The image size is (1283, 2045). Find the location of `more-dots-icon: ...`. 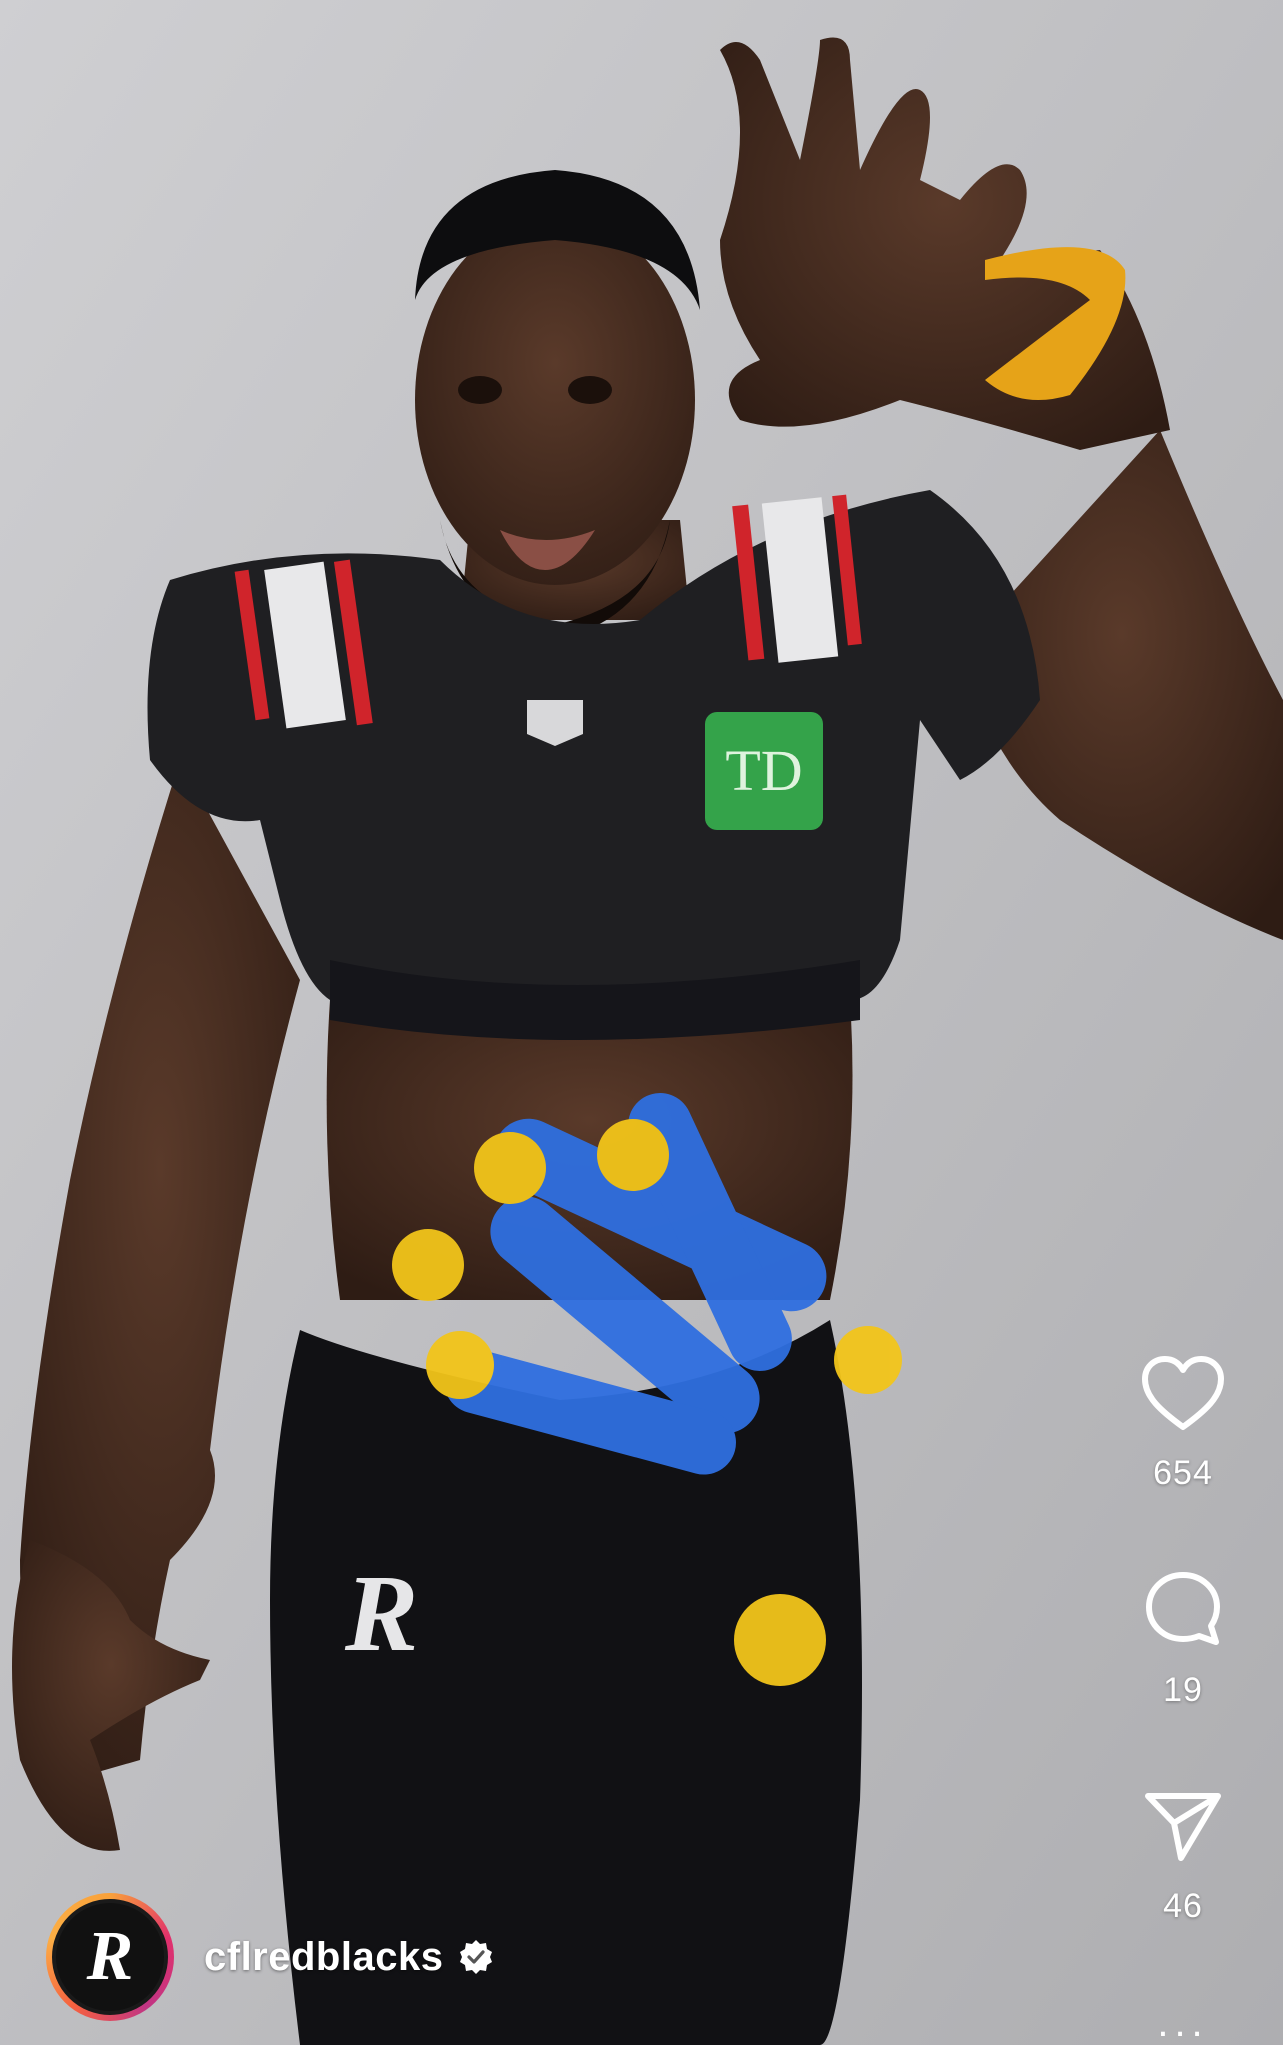

more-dots-icon: ... is located at coordinates (1183, 2023).